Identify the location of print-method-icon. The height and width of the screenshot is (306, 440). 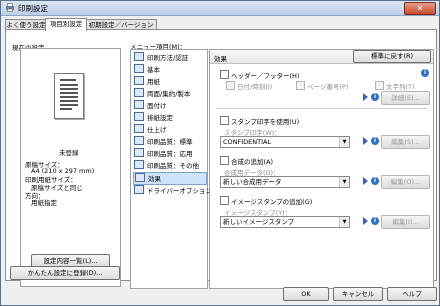
(139, 56).